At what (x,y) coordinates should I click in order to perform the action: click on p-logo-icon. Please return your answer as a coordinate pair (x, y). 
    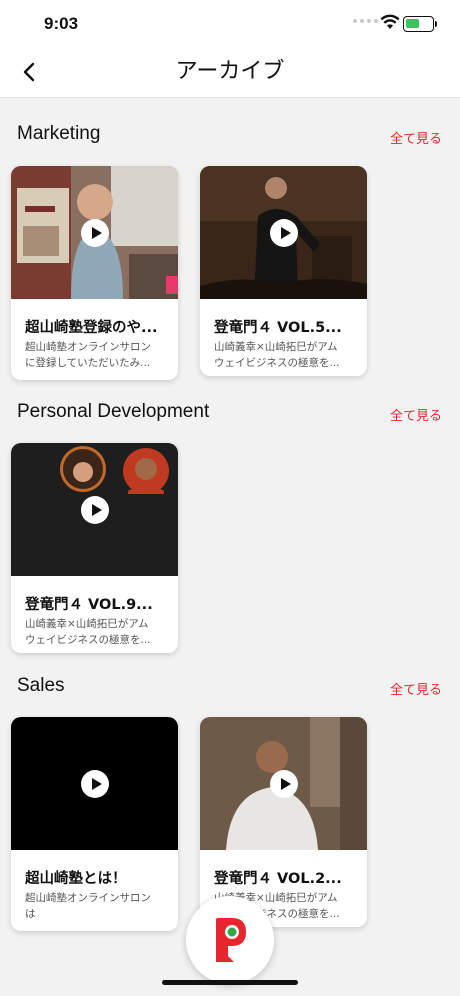
    Looking at the image, I should click on (231, 940).